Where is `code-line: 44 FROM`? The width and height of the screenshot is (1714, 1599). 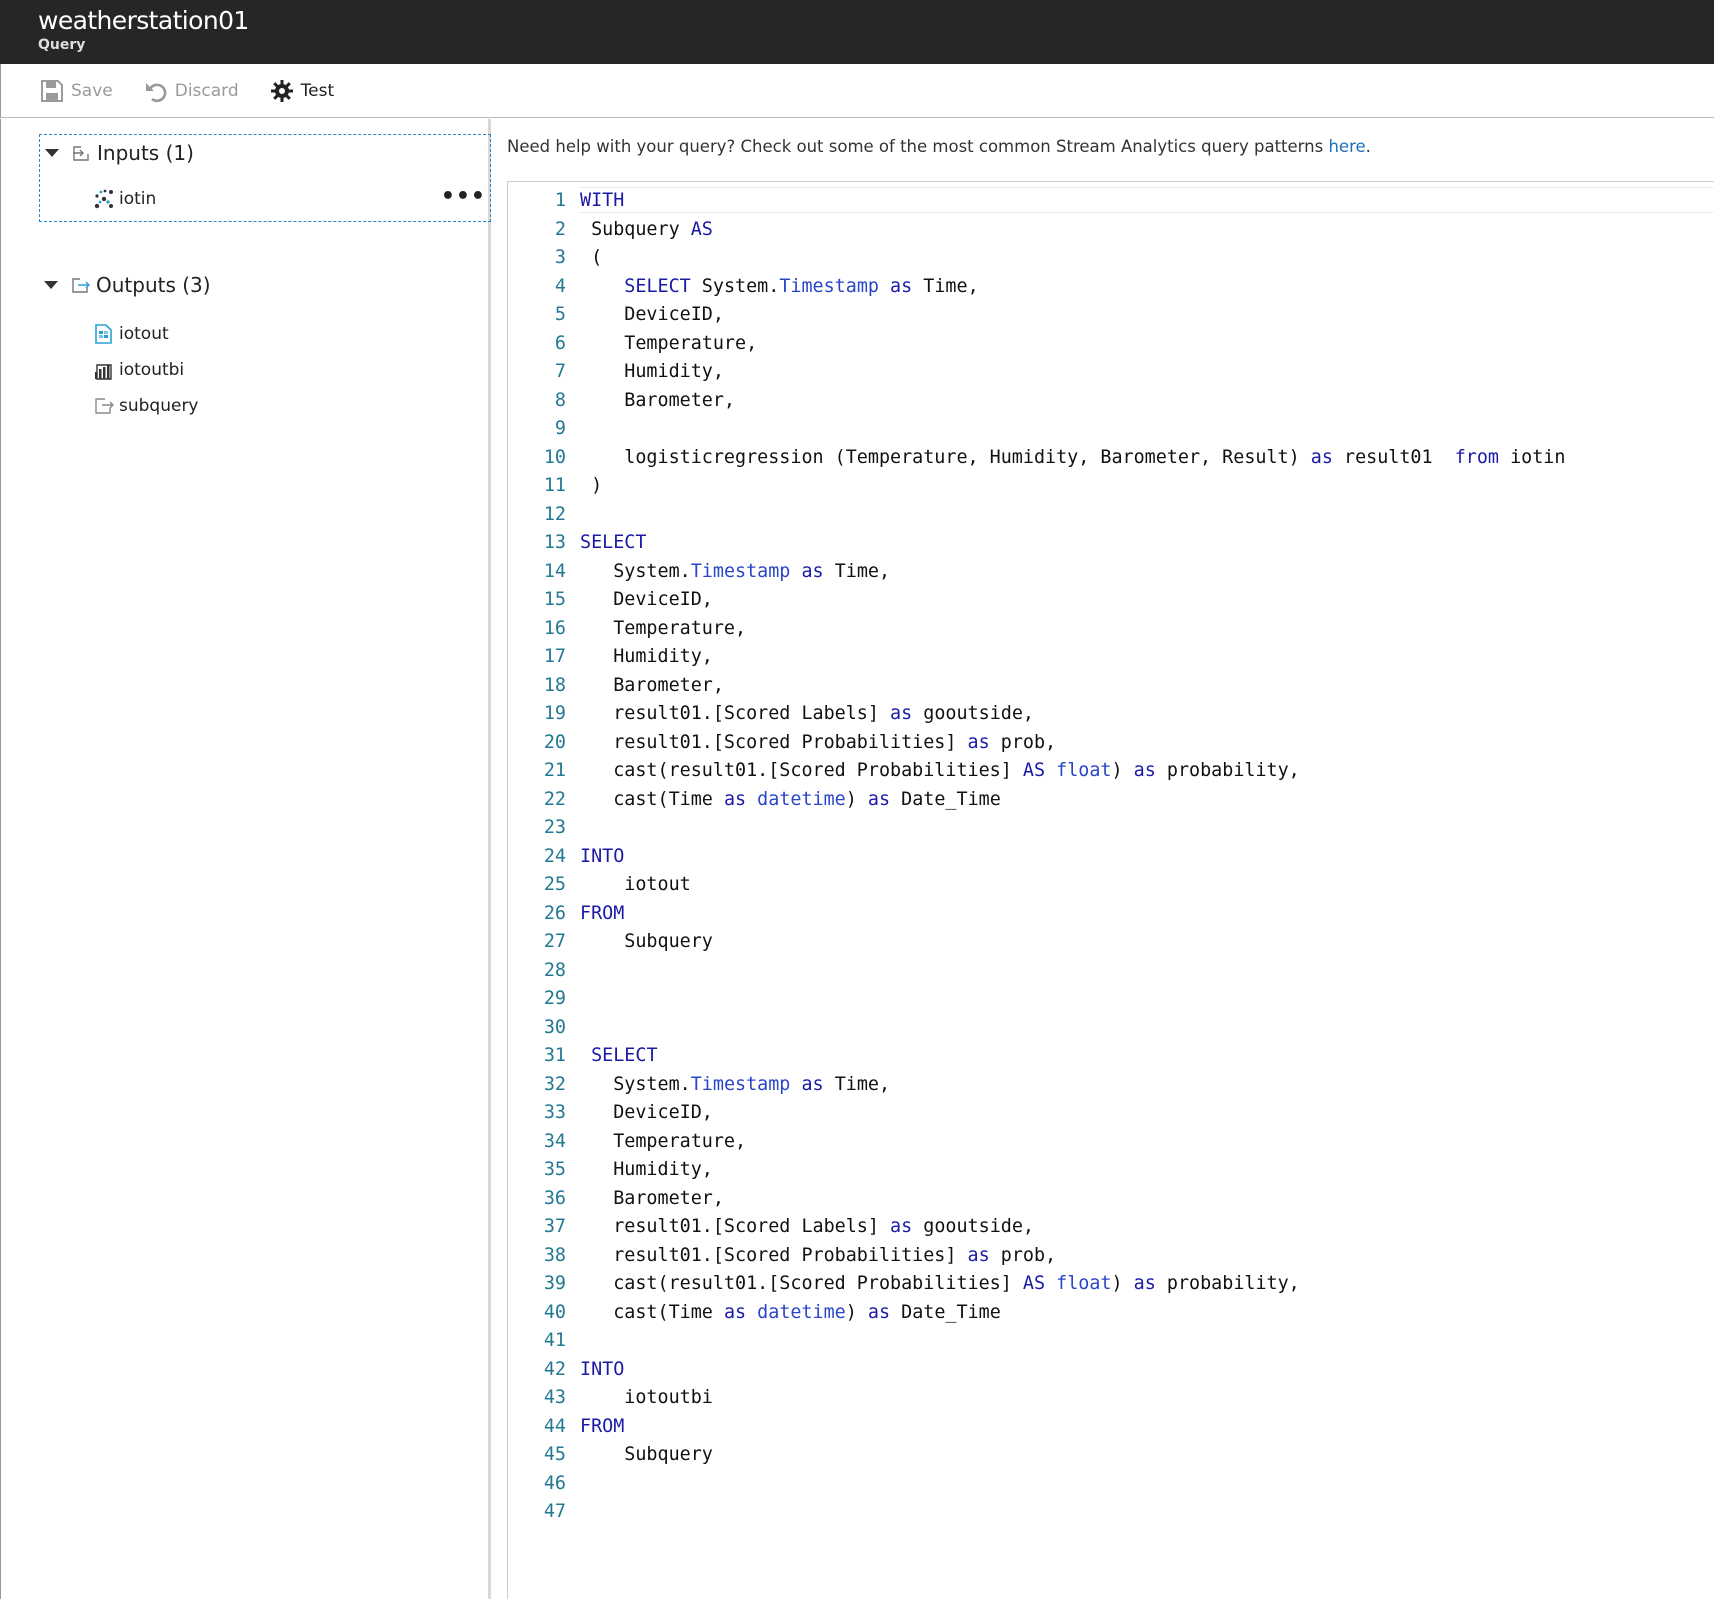 code-line: 44 FROM is located at coordinates (1036, 1427).